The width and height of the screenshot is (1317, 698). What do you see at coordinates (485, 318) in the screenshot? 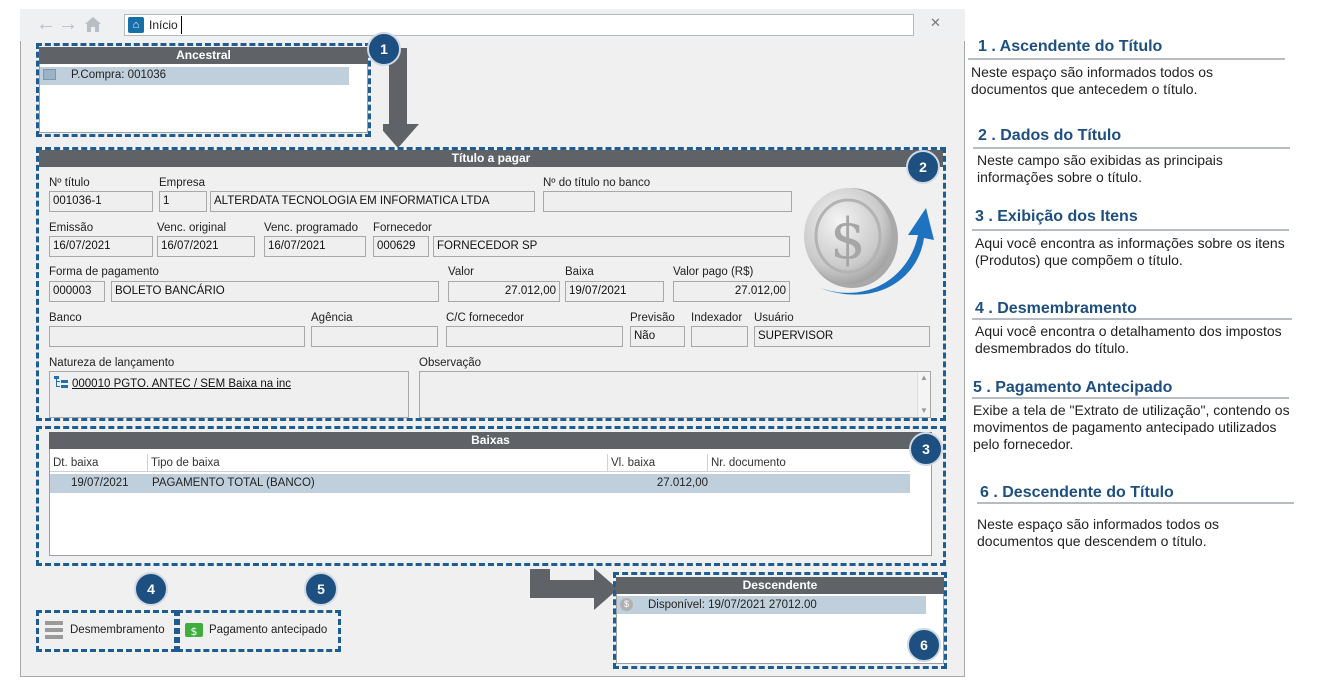
I see `label-cc-fornecedor: C/C fornecedor` at bounding box center [485, 318].